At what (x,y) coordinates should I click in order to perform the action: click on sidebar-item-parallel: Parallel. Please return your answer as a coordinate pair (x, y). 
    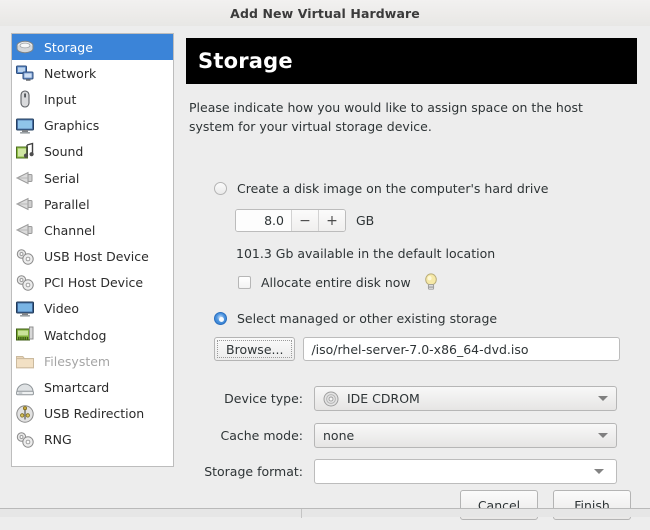
    Looking at the image, I should click on (92, 204).